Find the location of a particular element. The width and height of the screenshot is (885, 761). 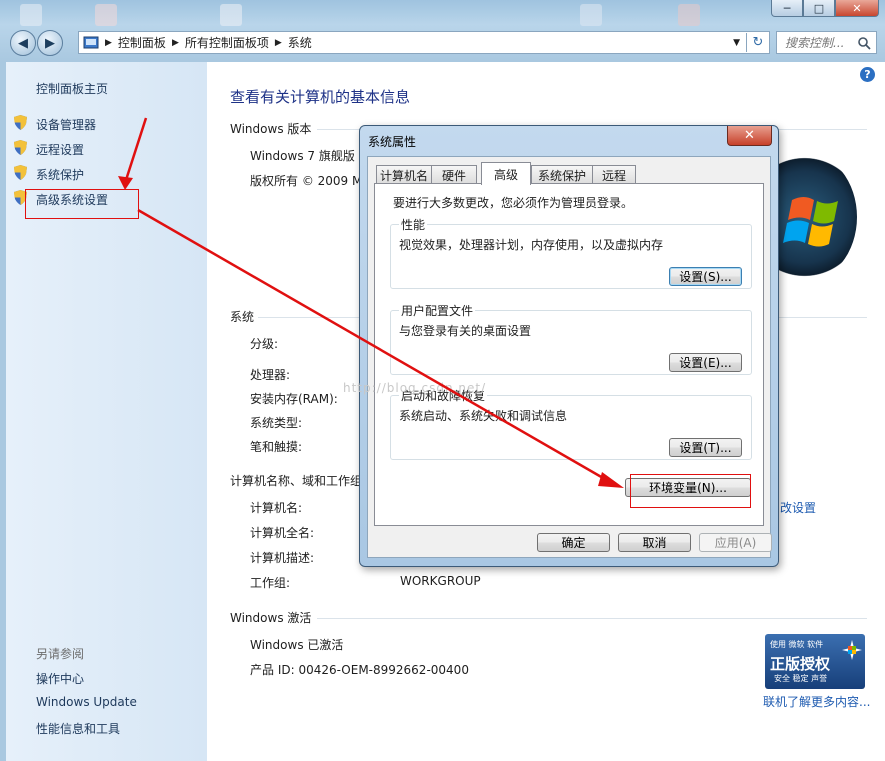

tab-advanced: 高级 is located at coordinates (506, 173).